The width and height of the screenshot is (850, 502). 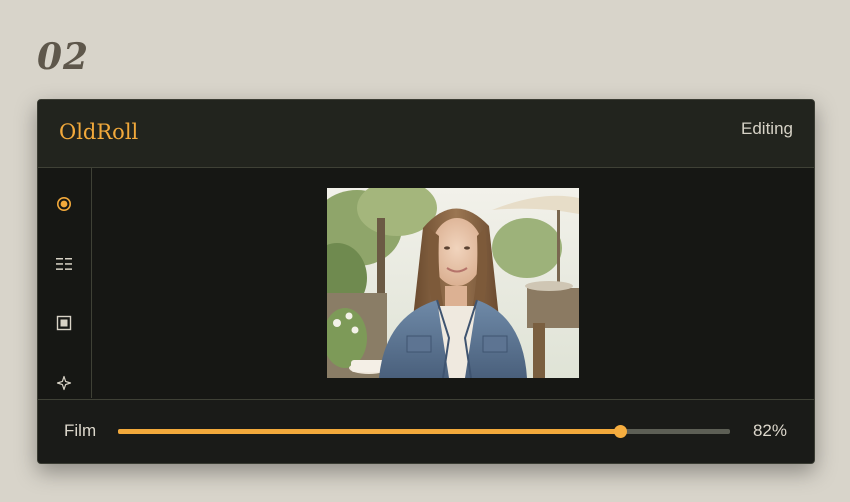 What do you see at coordinates (80, 430) in the screenshot?
I see `film-slider-label: Film` at bounding box center [80, 430].